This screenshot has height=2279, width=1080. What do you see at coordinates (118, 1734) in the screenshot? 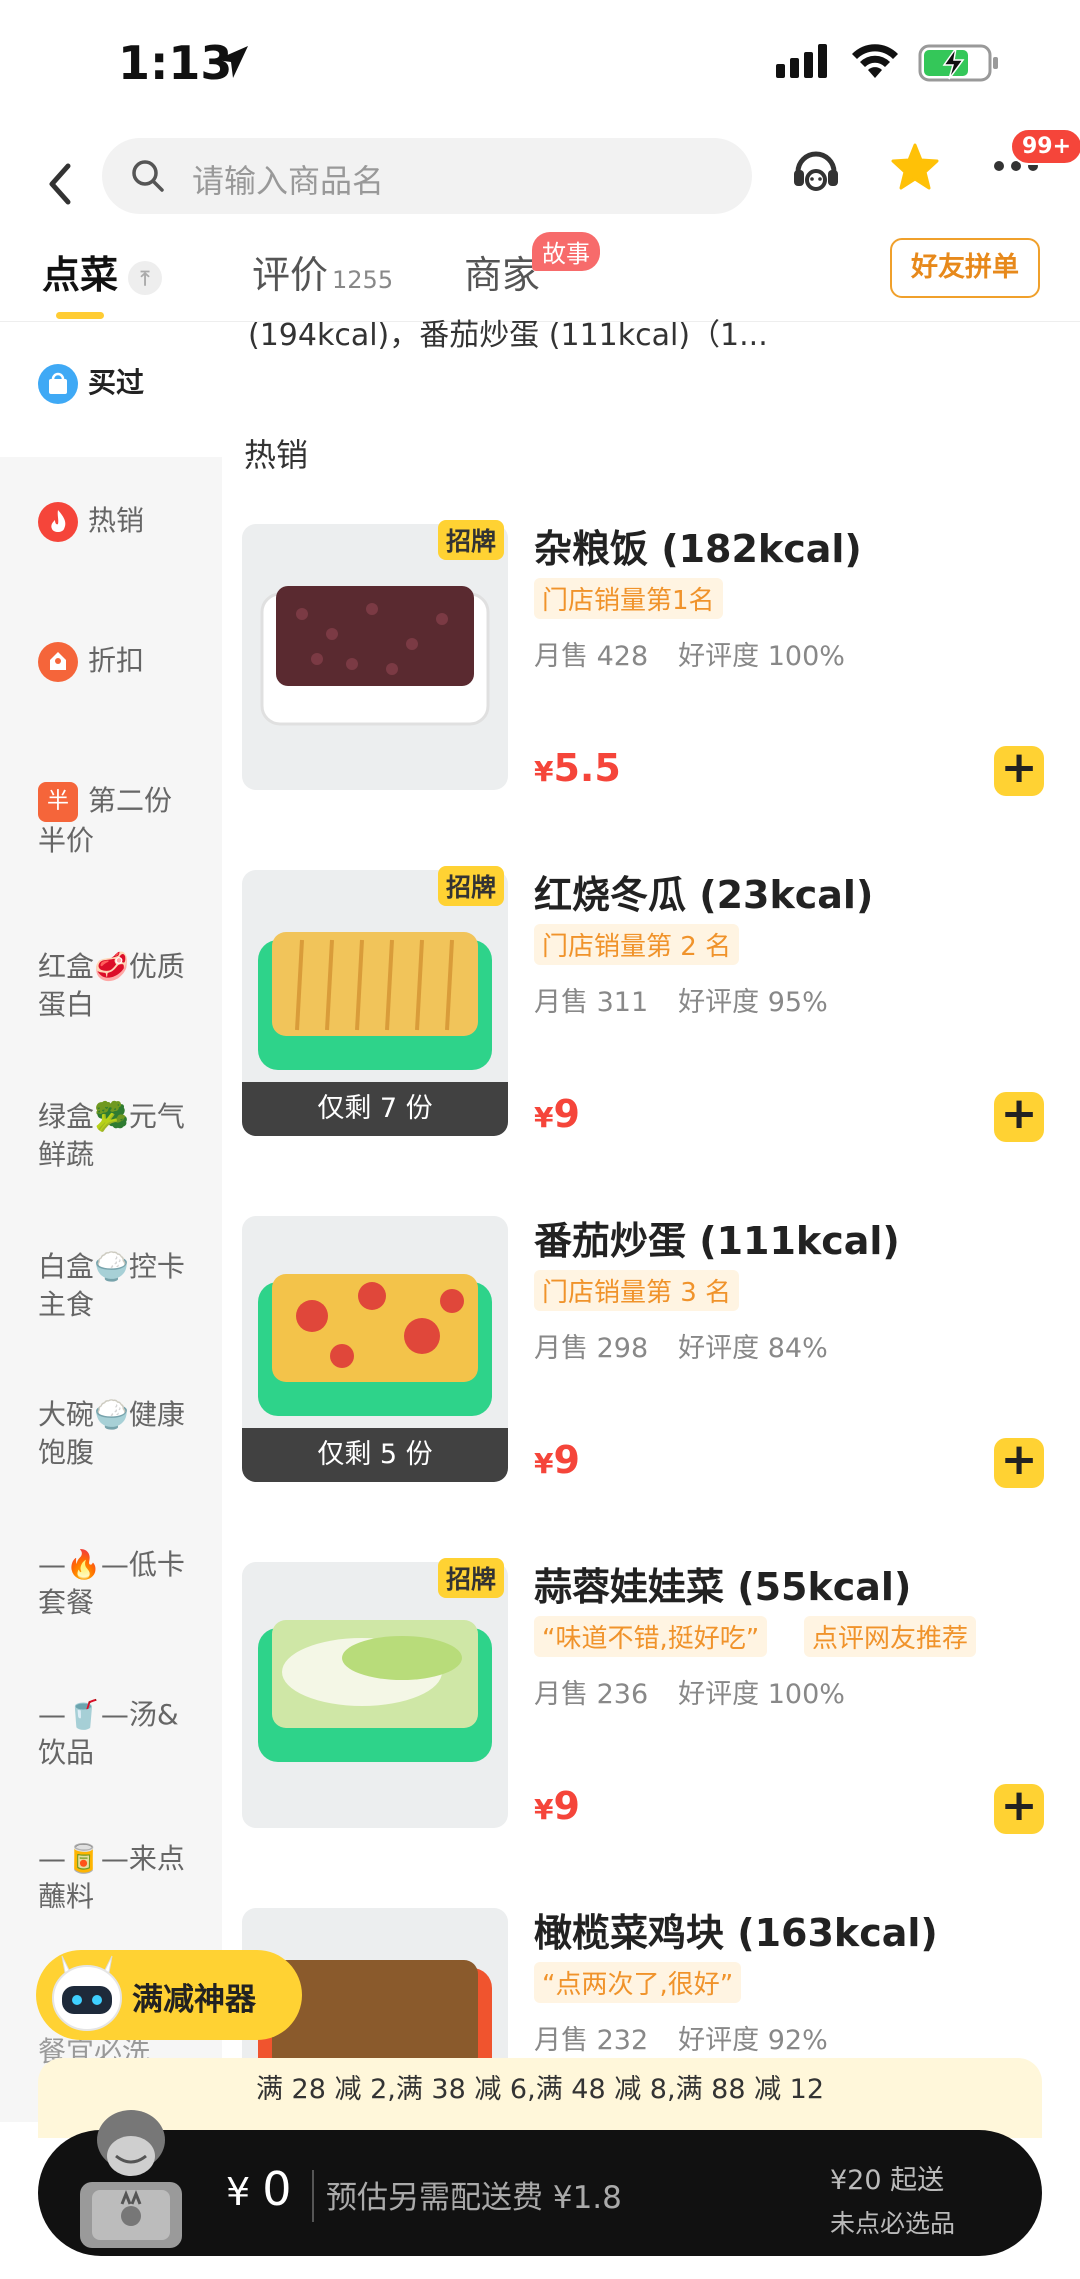
I see `sidebar-item-soup-drinks: —🥤—汤&饮品` at bounding box center [118, 1734].